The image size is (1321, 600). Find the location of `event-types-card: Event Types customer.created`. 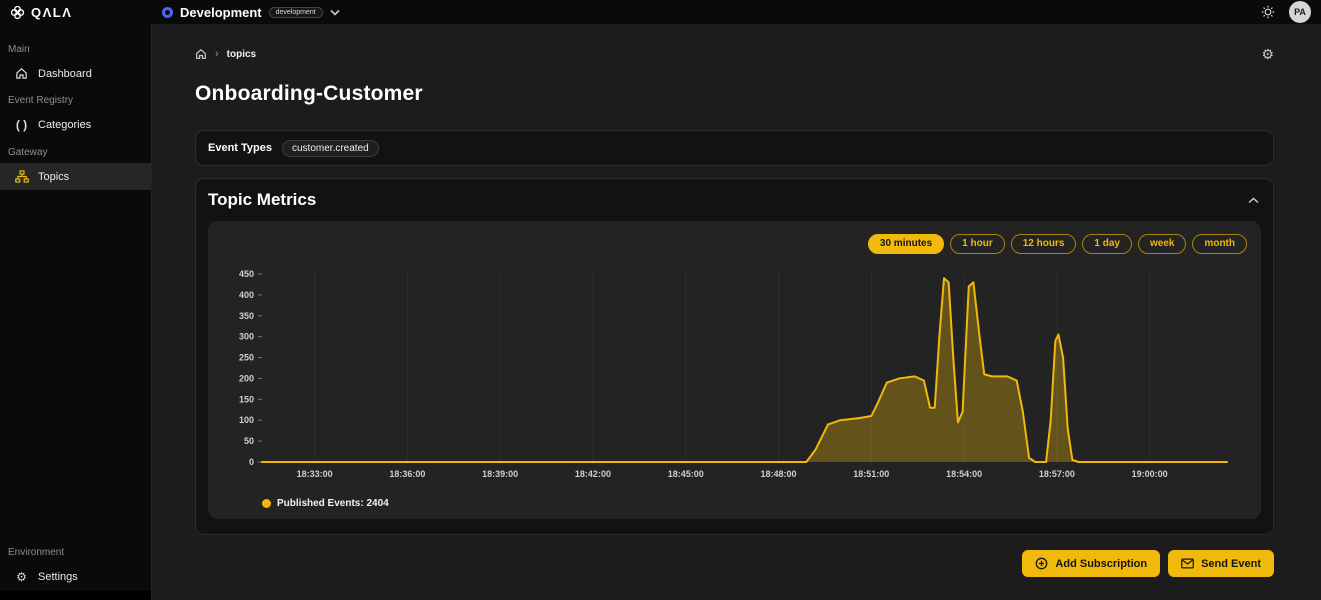

event-types-card: Event Types customer.created is located at coordinates (734, 148).